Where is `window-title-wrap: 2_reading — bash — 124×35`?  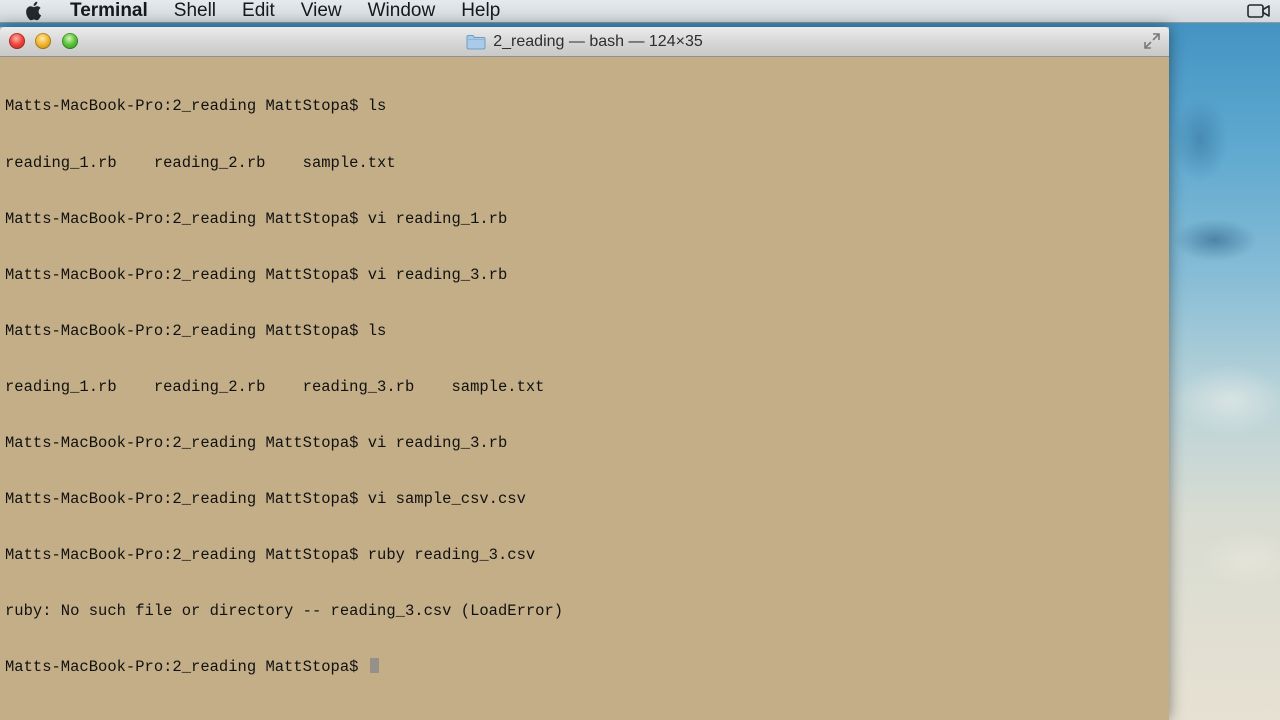
window-title-wrap: 2_reading — bash — 124×35 is located at coordinates (584, 41).